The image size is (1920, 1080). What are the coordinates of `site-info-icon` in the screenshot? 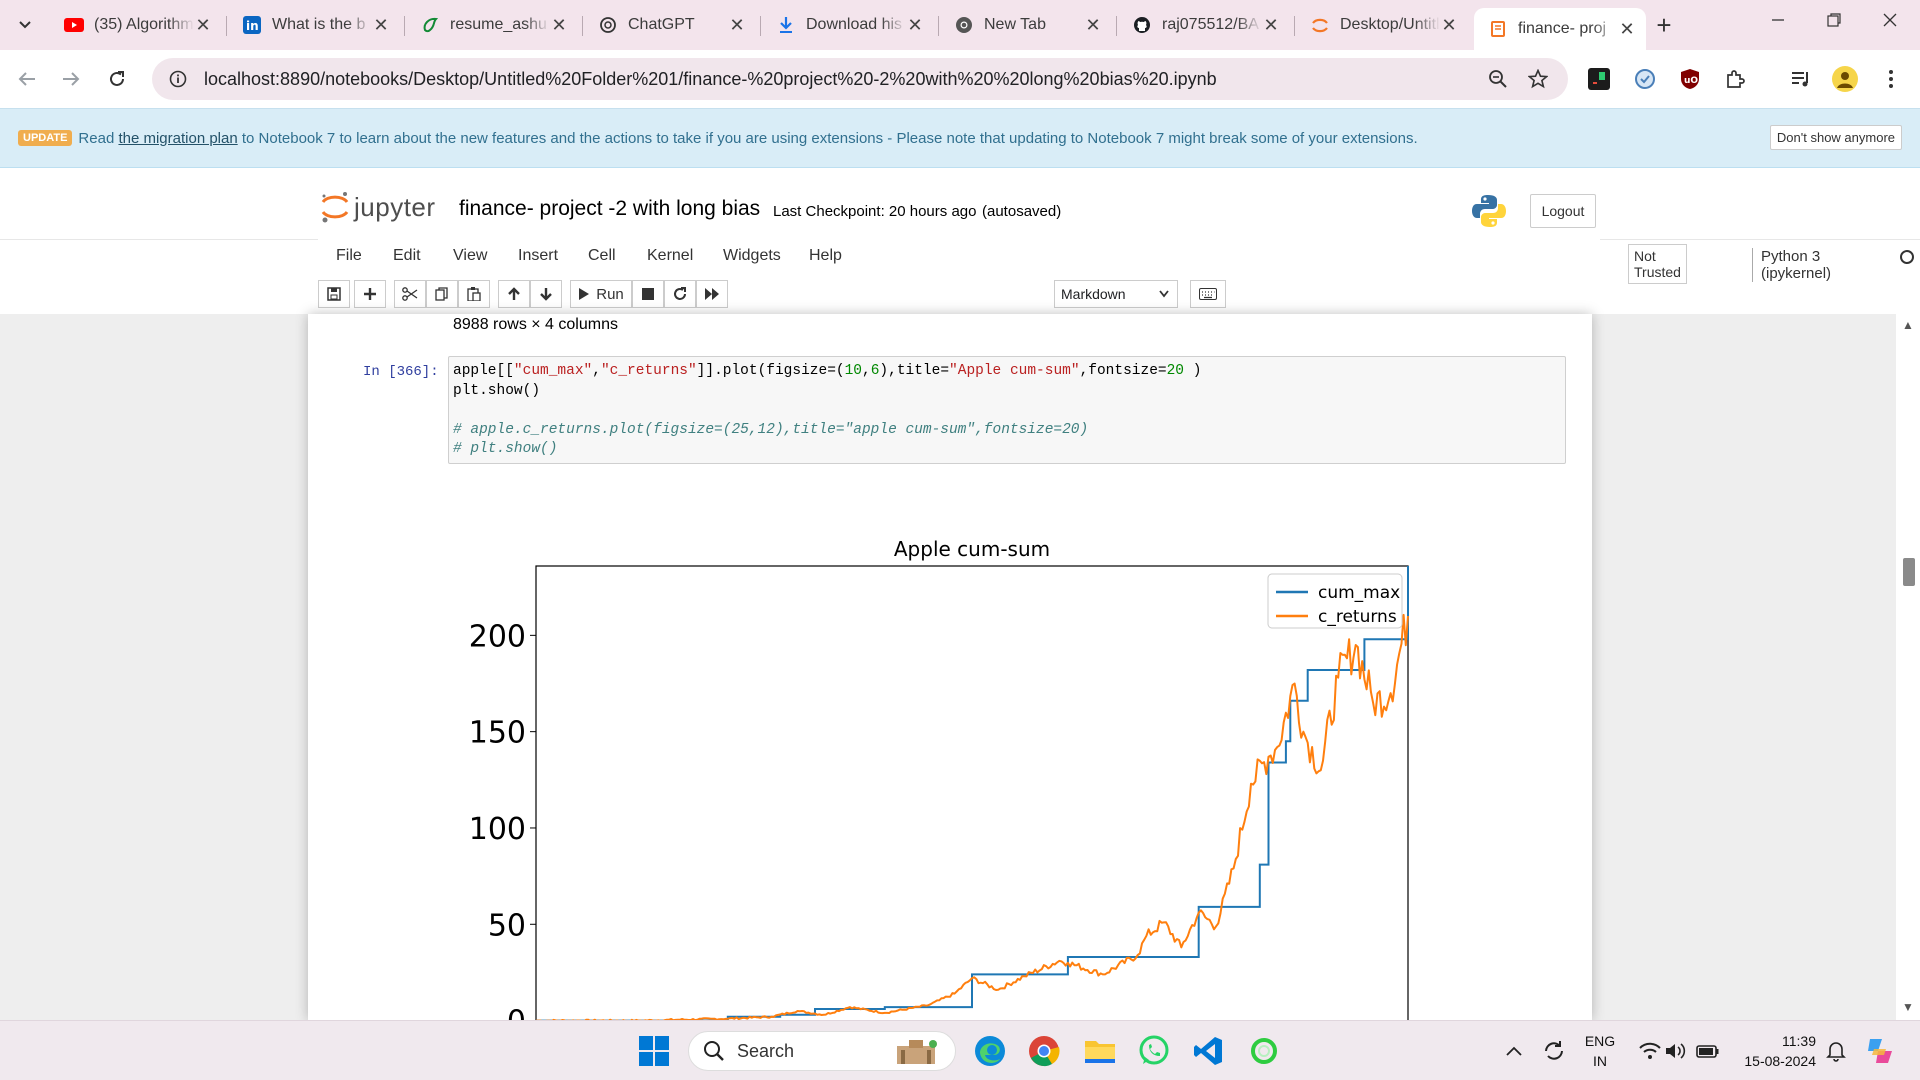 It's located at (178, 79).